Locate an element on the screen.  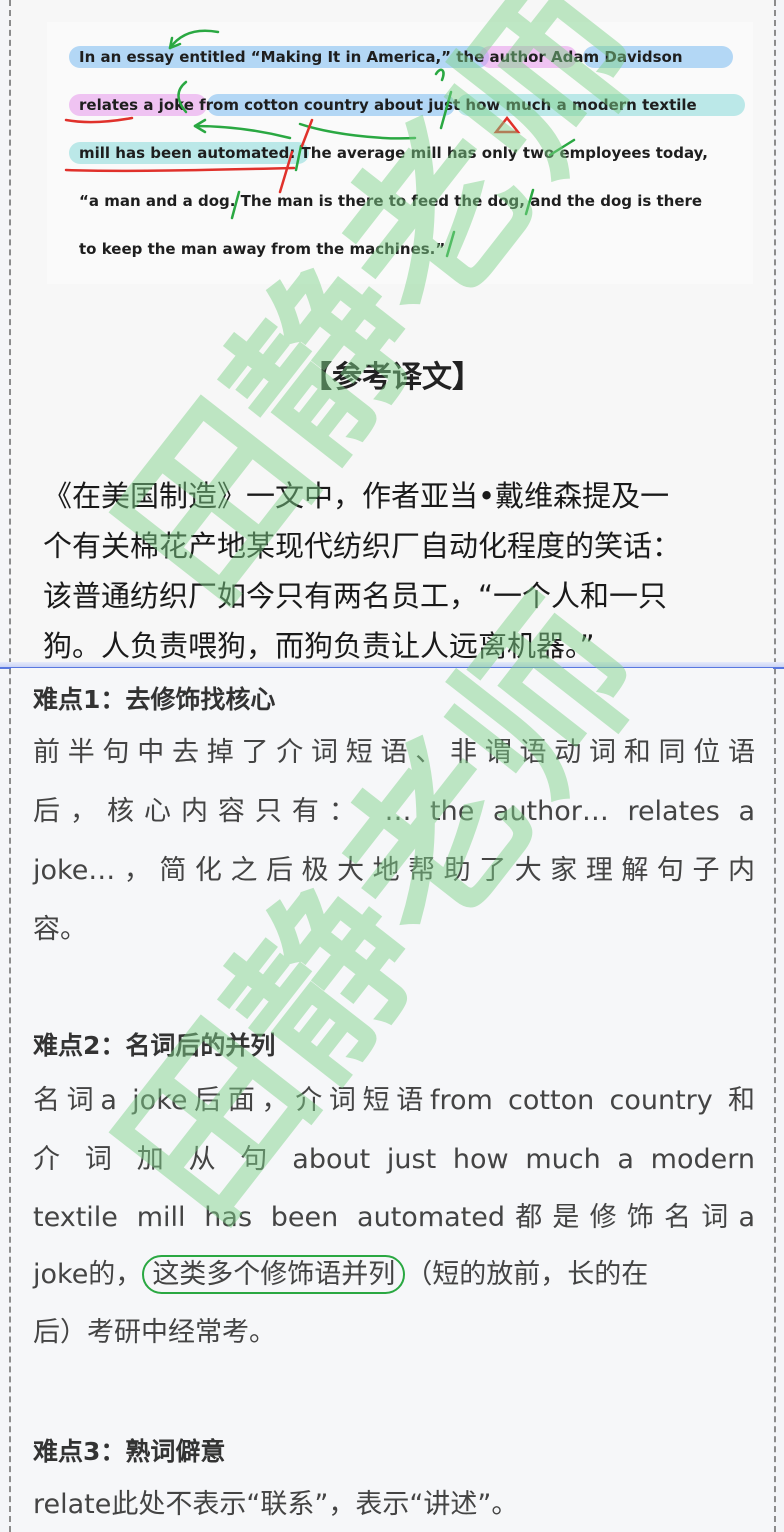
note-2-line-2: 介 词 加 从 句 about just how much a modern is located at coordinates (394, 1159).